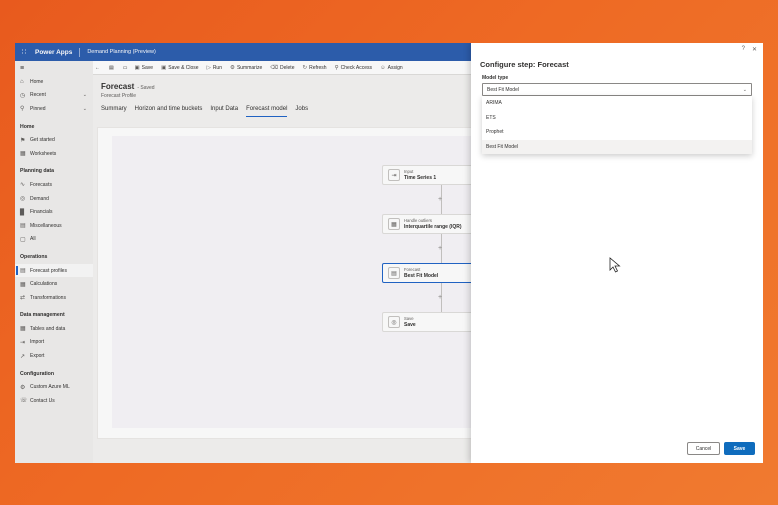 The width and height of the screenshot is (778, 505). I want to click on cancel-button: Cancel, so click(703, 448).